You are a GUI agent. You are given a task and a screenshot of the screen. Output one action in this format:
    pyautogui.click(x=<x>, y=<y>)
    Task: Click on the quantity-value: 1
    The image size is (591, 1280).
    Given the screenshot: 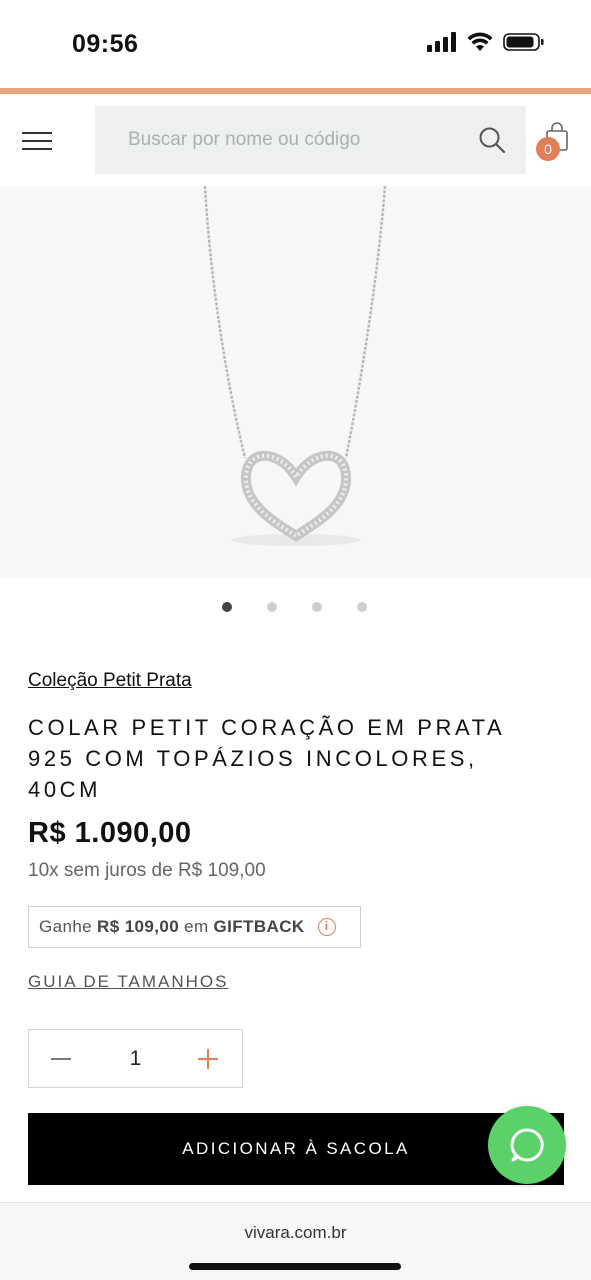 What is the action you would take?
    pyautogui.click(x=136, y=1059)
    